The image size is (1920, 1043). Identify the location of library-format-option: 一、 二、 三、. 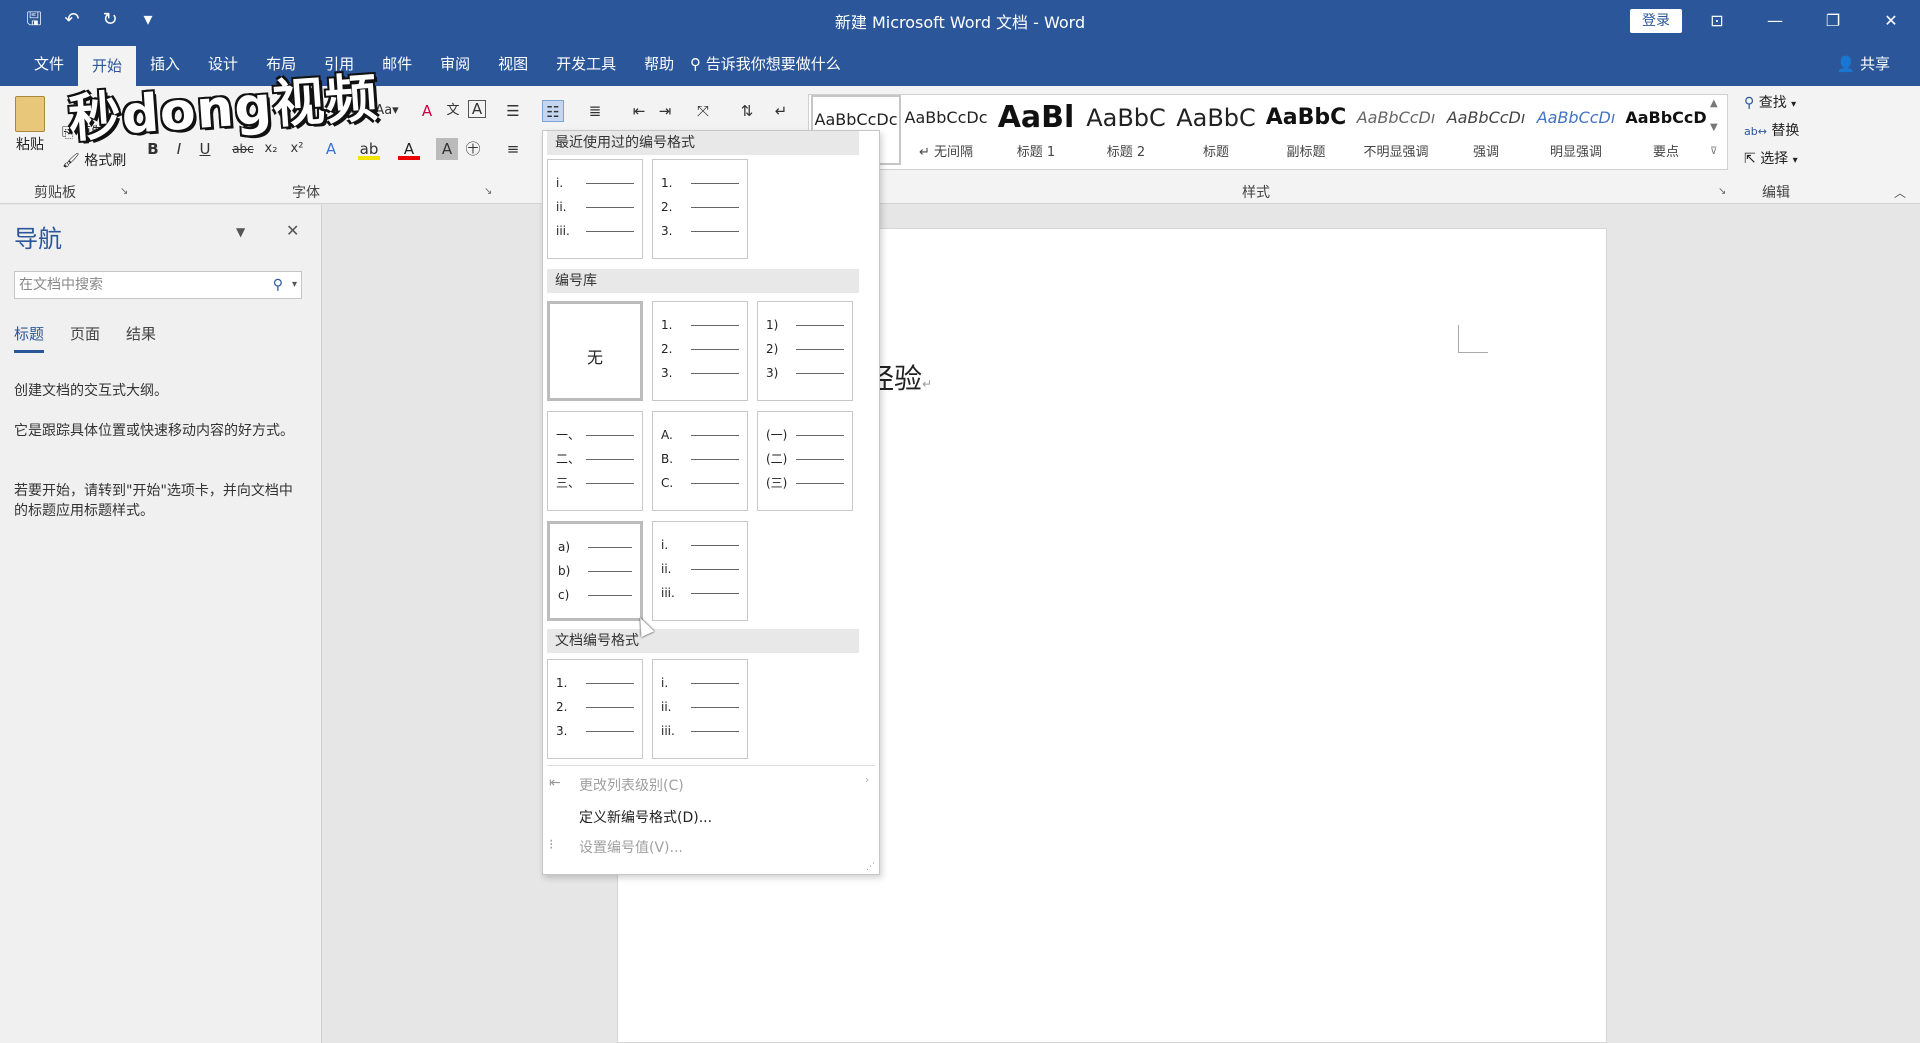
(595, 461).